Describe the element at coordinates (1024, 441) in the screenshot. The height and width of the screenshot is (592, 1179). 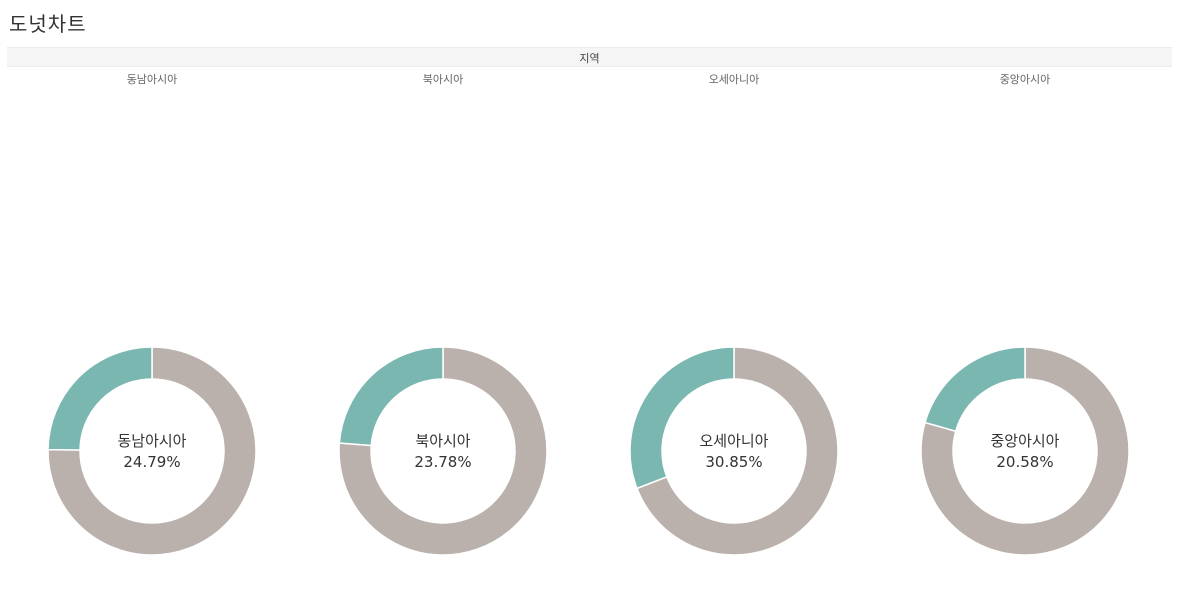
I see `donut-center-label: 중앙아시아` at that location.